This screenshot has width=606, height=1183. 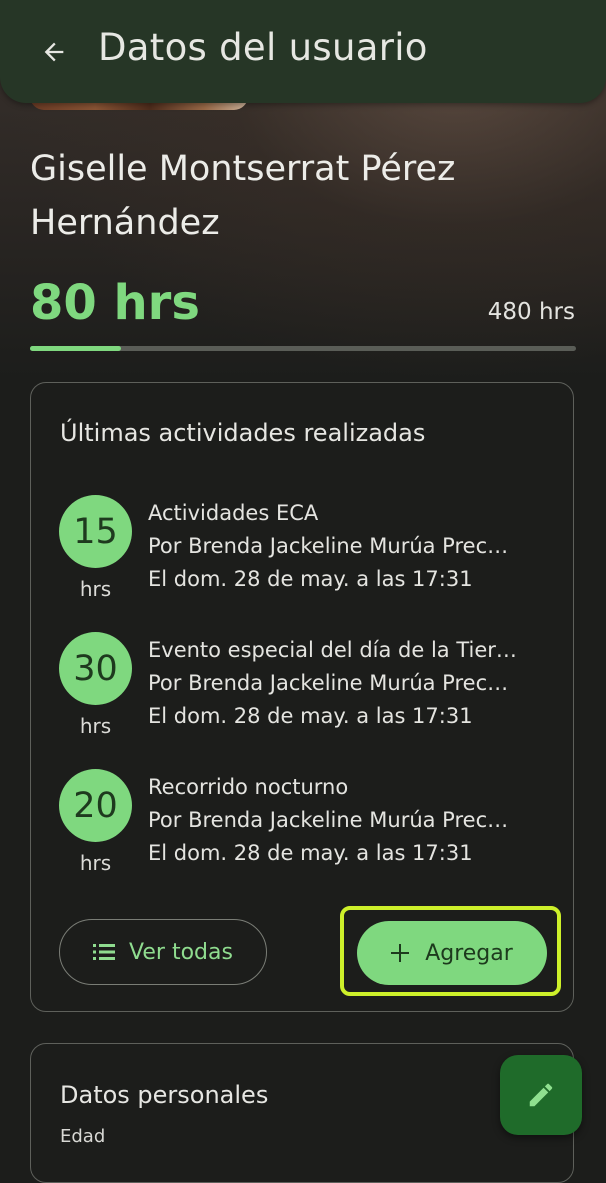 What do you see at coordinates (248, 787) in the screenshot?
I see `activity-name: Recorrido nocturno` at bounding box center [248, 787].